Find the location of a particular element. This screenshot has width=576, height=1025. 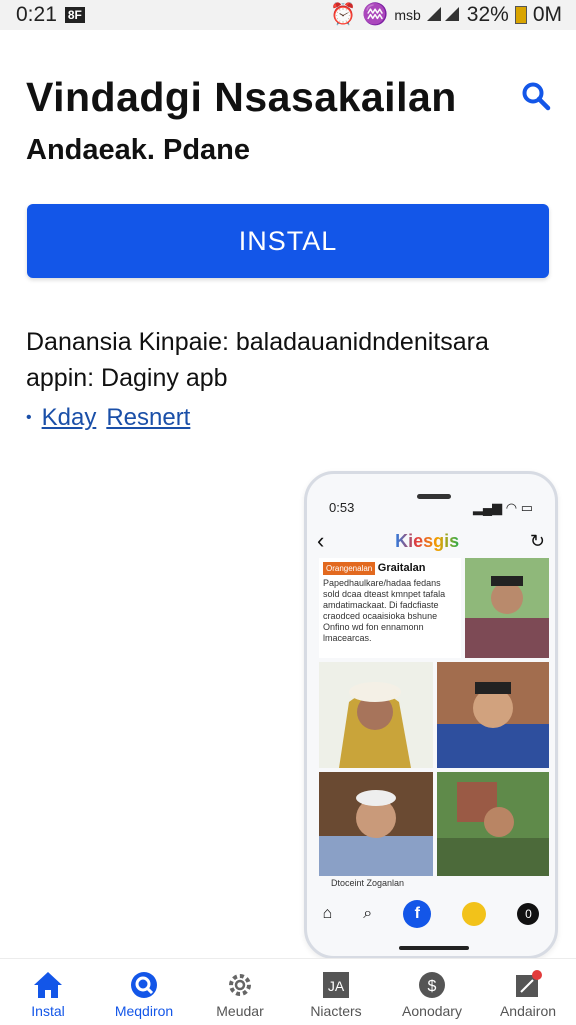

nav-item-aonodary: $ Aonodary is located at coordinates (432, 992).